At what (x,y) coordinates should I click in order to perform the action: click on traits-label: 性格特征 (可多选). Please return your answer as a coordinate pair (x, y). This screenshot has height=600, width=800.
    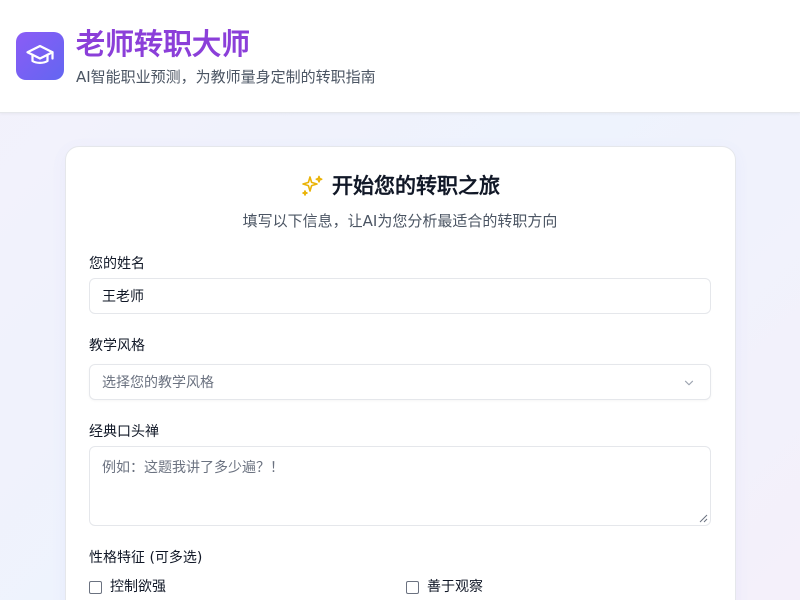
    Looking at the image, I should click on (146, 558).